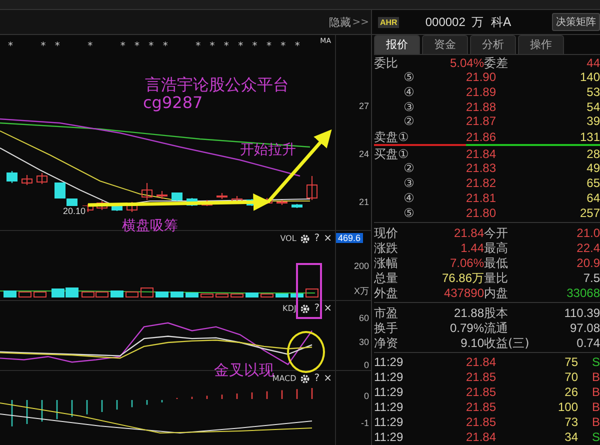 The height and width of the screenshot is (445, 600). Describe the element at coordinates (571, 422) in the screenshot. I see `trade-volume: 73` at that location.